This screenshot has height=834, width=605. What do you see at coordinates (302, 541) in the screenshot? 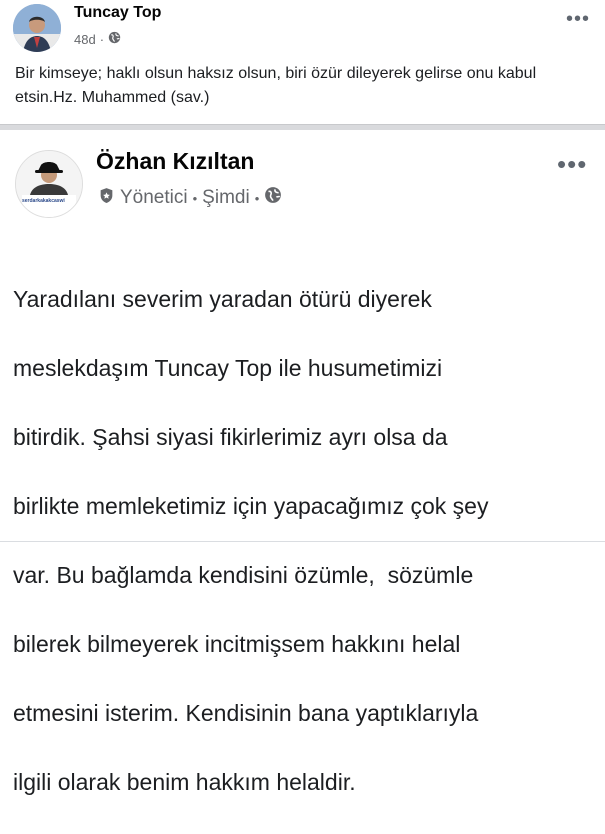
I see `divider` at bounding box center [302, 541].